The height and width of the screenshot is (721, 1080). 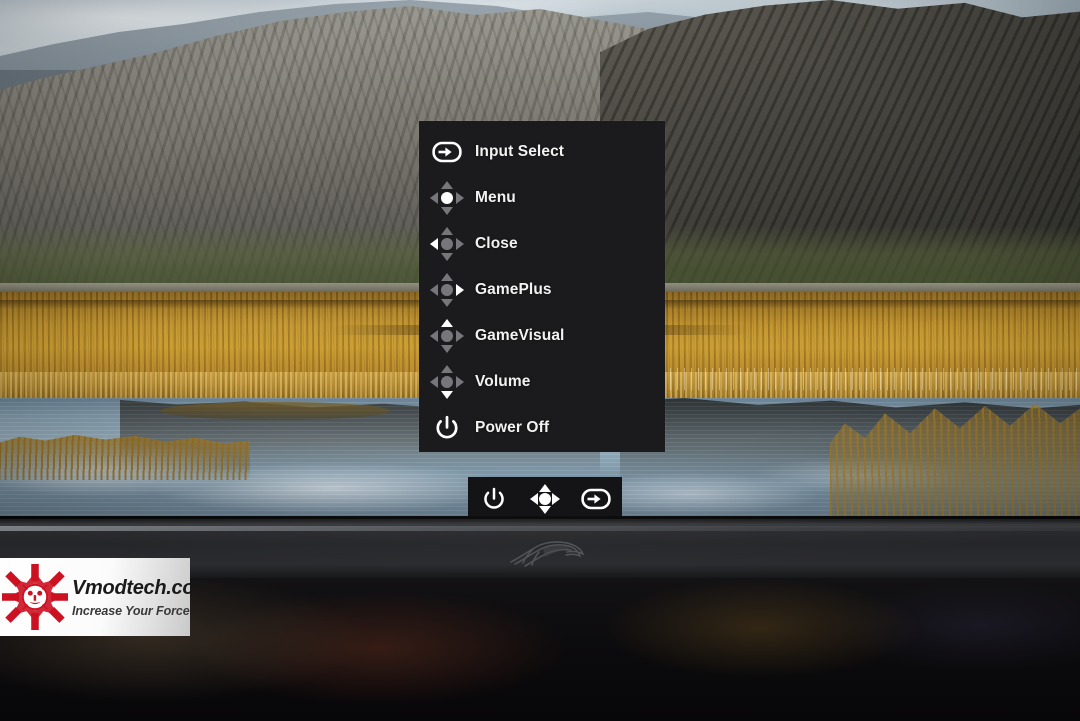 I want to click on osd-item-power-off: Power Off, so click(x=542, y=428).